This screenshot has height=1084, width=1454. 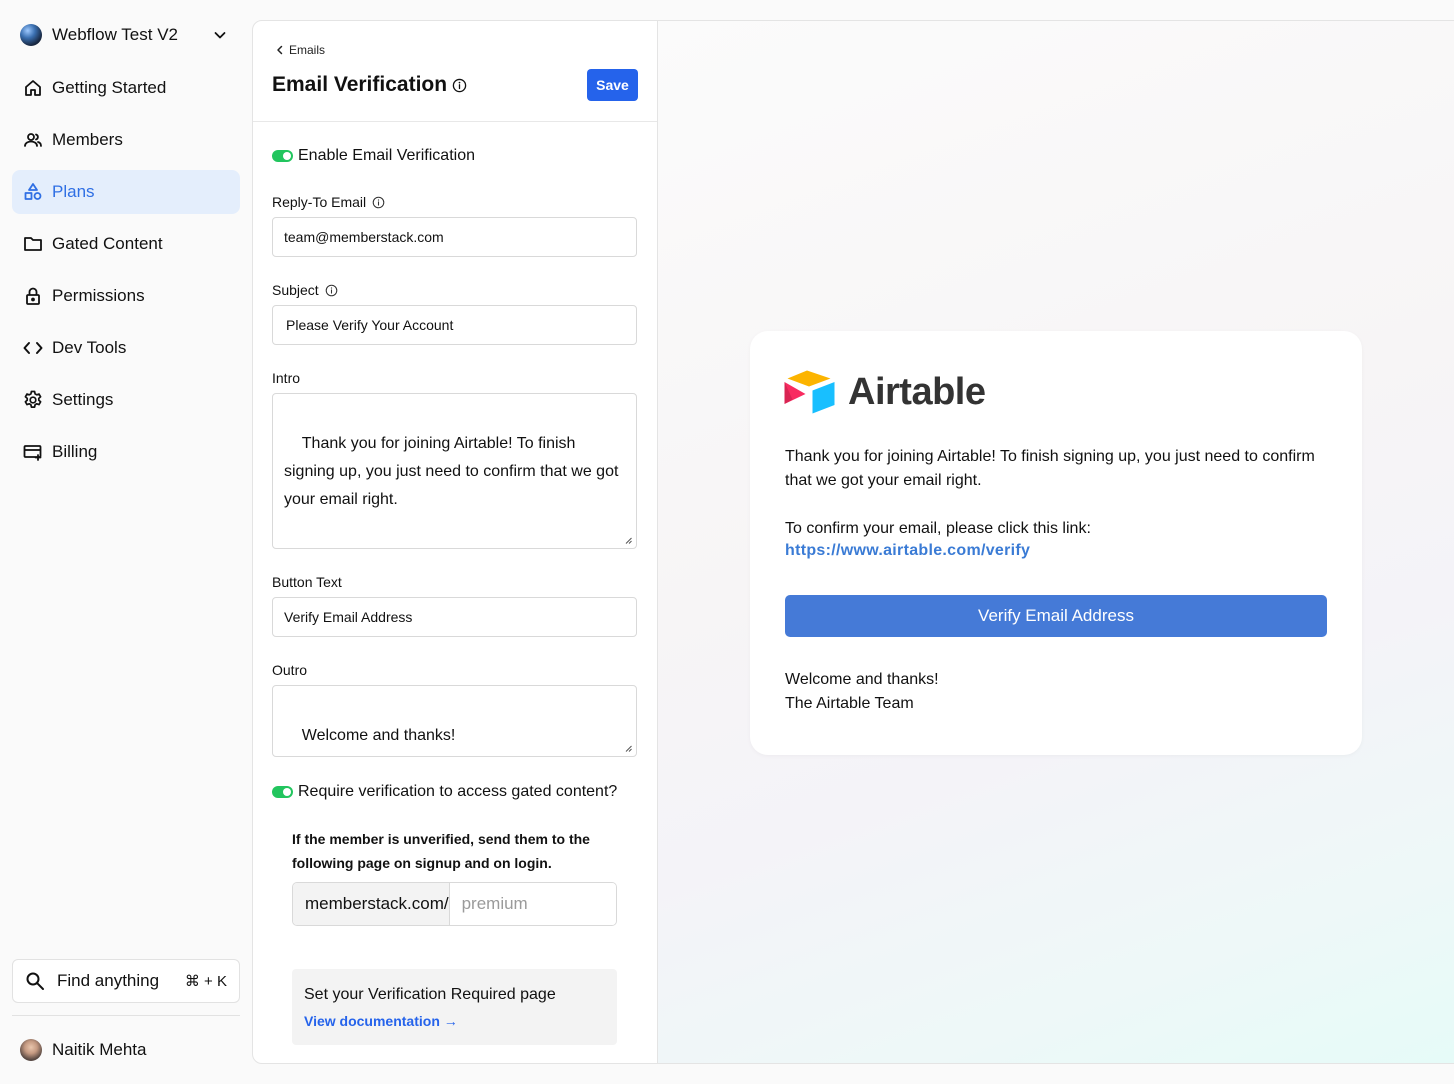 What do you see at coordinates (31, 1050) in the screenshot?
I see `avatar` at bounding box center [31, 1050].